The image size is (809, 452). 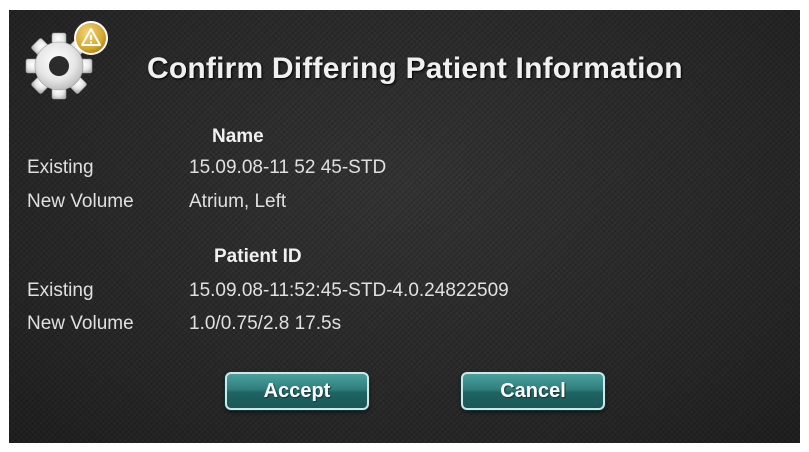 What do you see at coordinates (258, 256) in the screenshot?
I see `patient-id-heading: Patient ID` at bounding box center [258, 256].